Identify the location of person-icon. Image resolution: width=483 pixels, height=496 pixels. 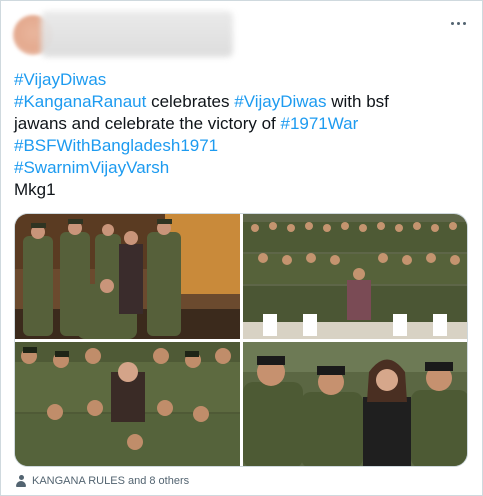
(21, 481).